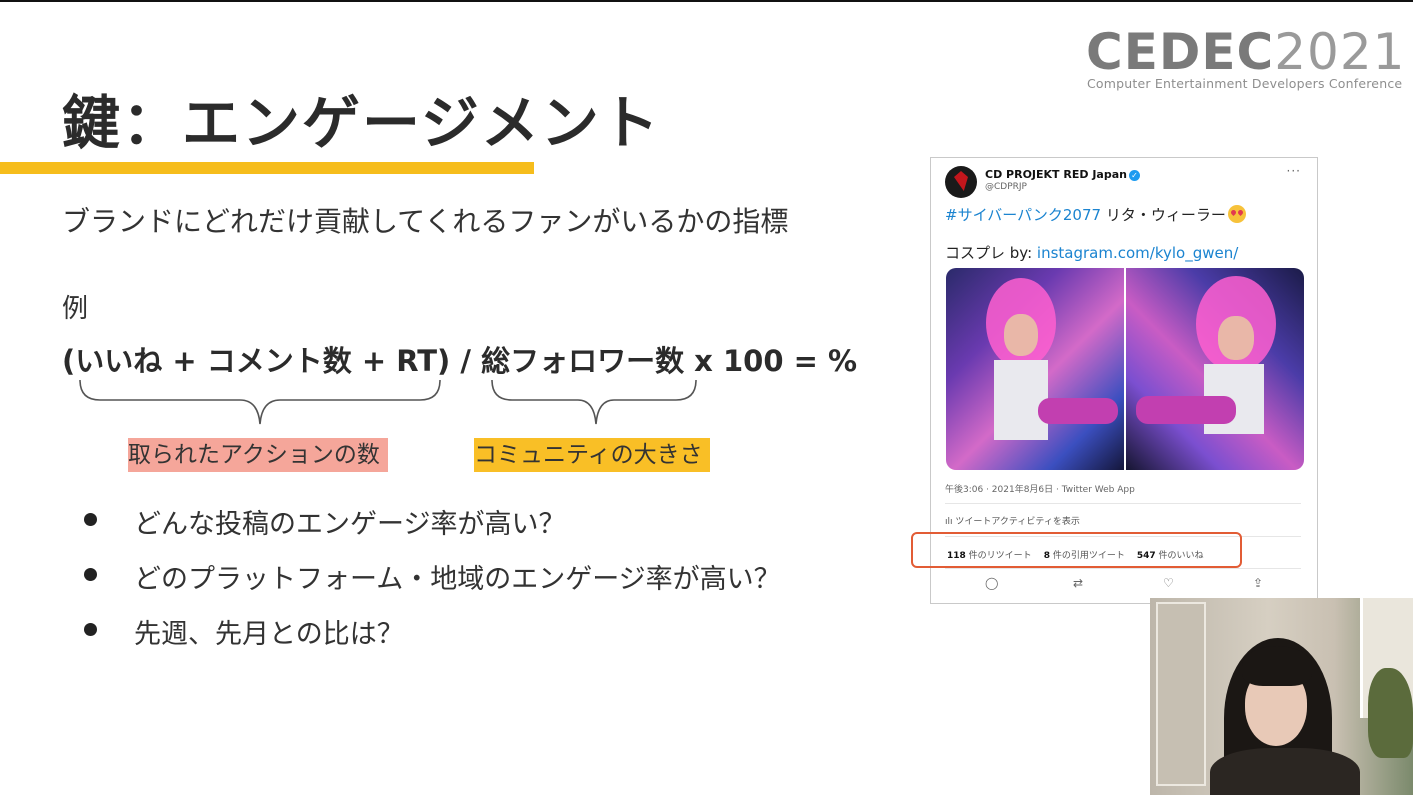 Image resolution: width=1413 pixels, height=795 pixels. What do you see at coordinates (432, 639) in the screenshot?
I see `list-item: 先週、先月との比は？` at bounding box center [432, 639].